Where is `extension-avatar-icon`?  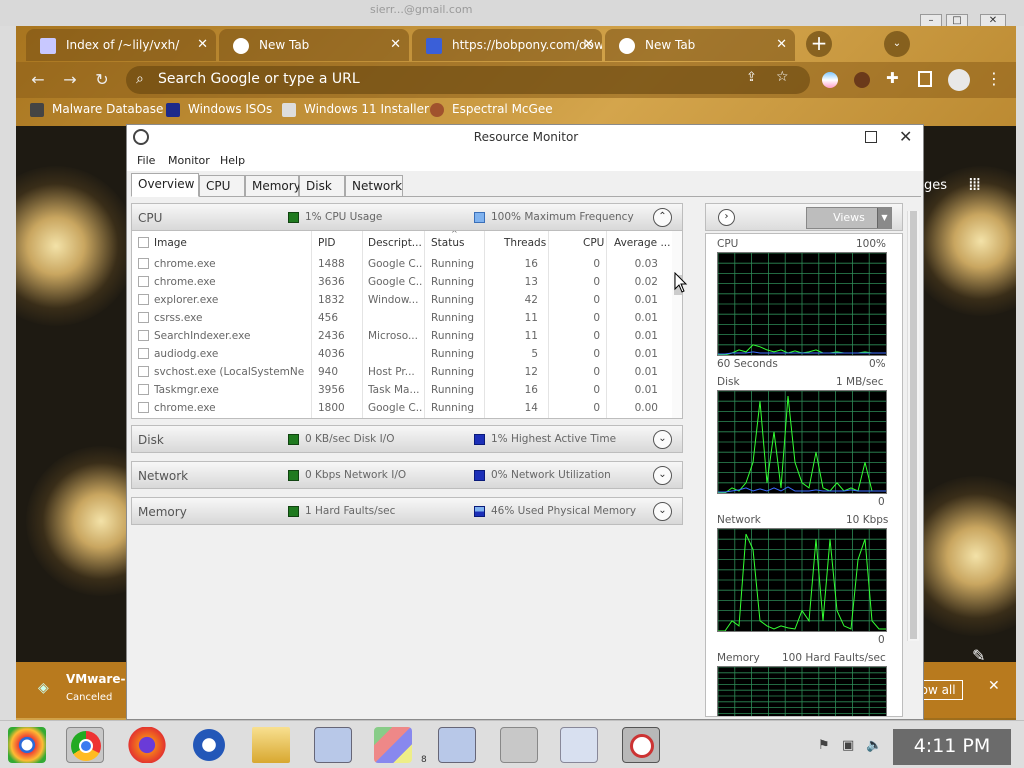 extension-avatar-icon is located at coordinates (862, 80).